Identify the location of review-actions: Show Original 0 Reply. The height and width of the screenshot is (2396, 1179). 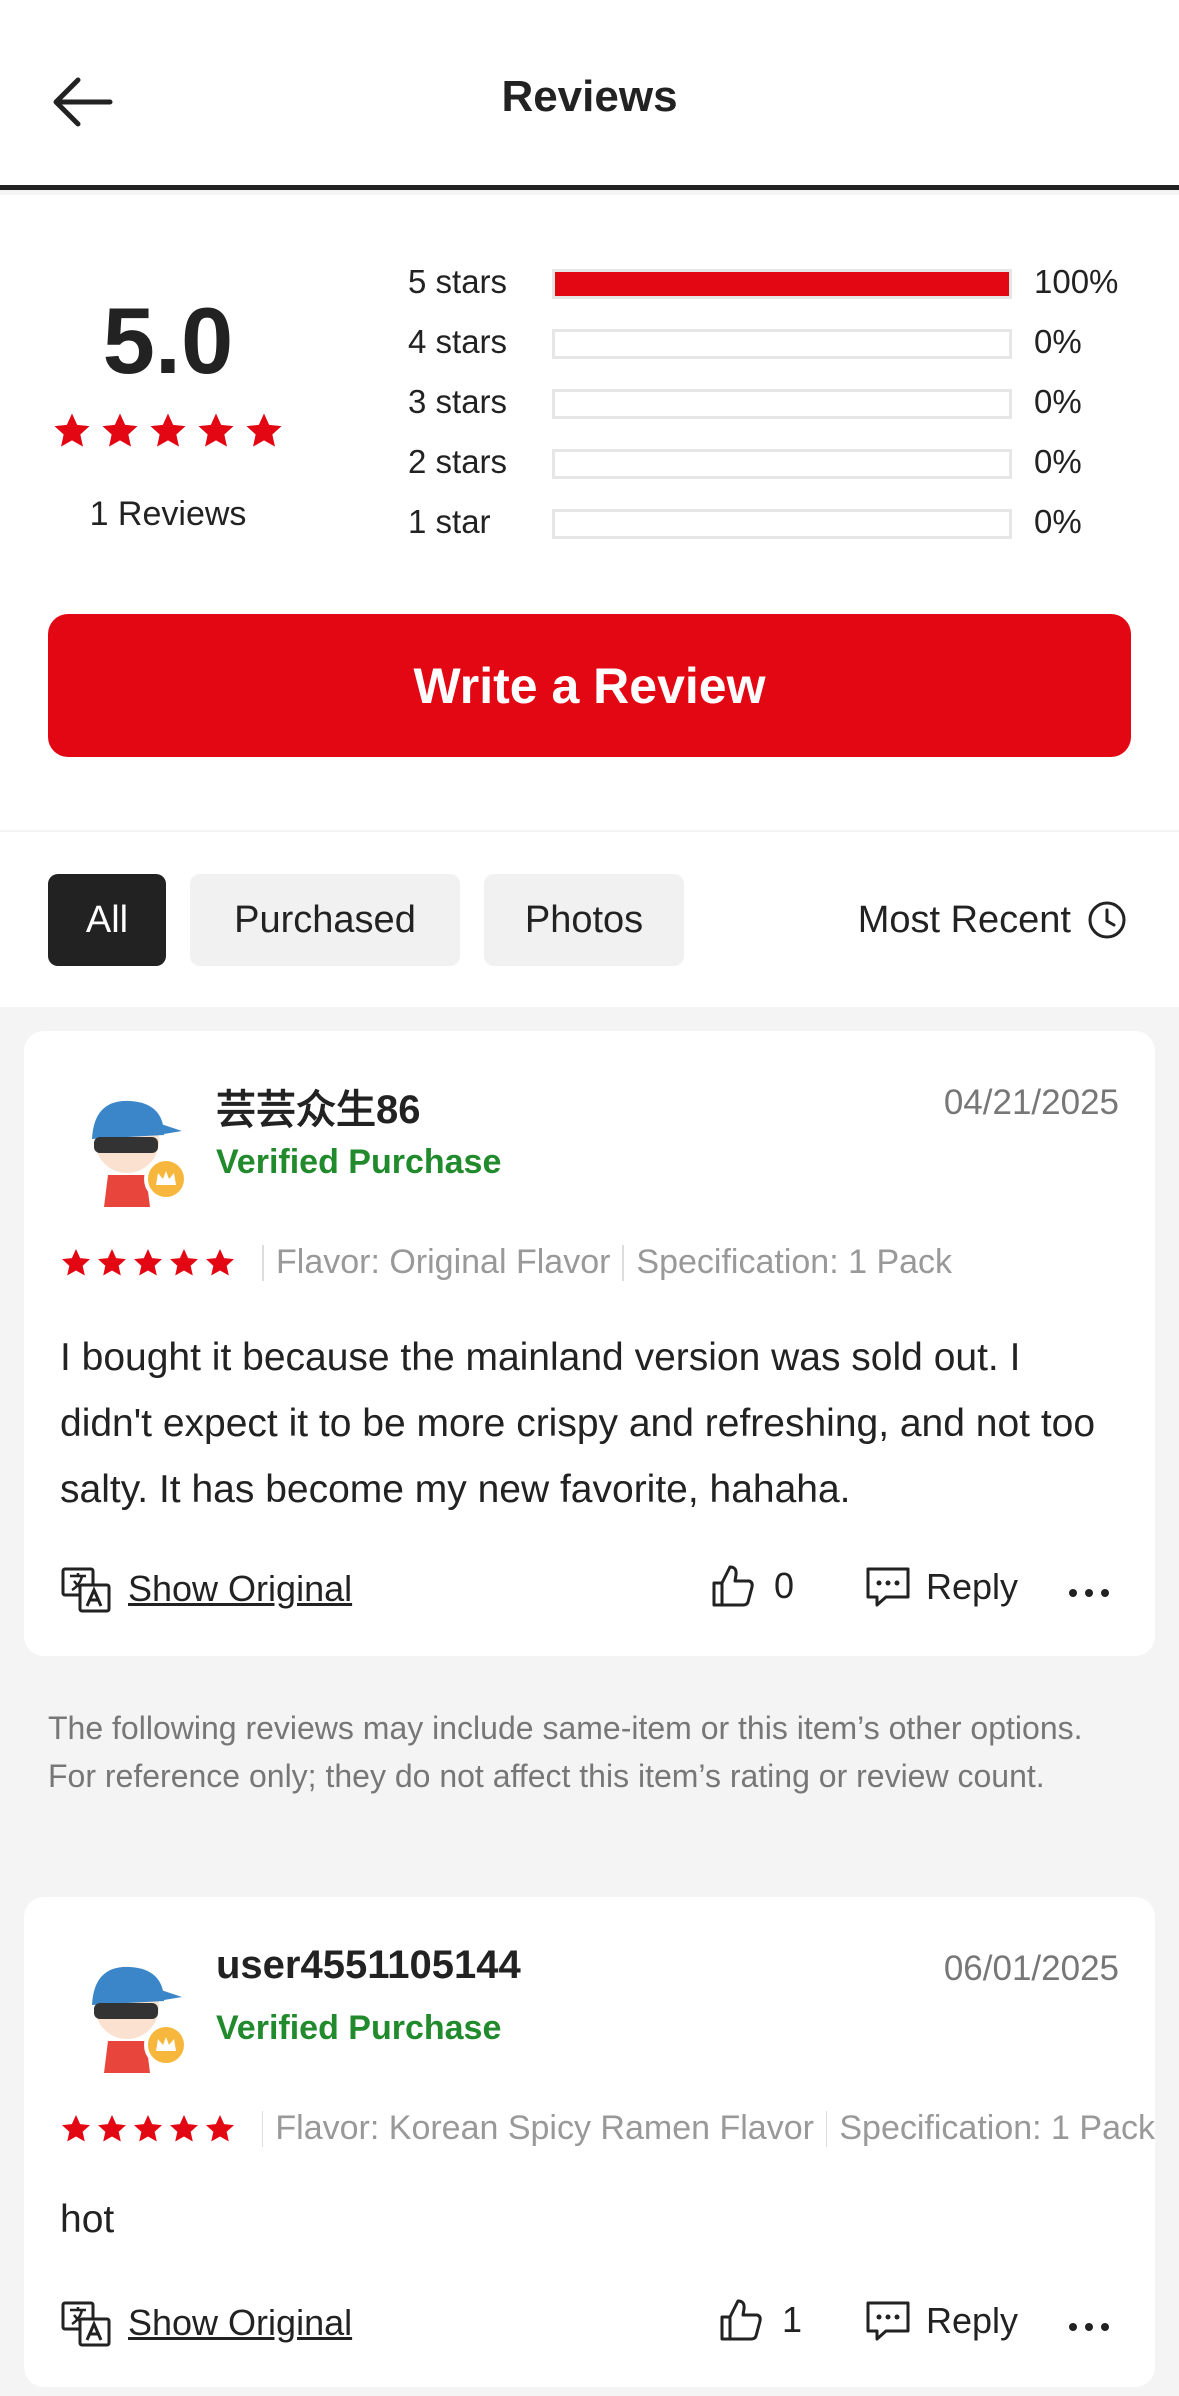
(589, 1595).